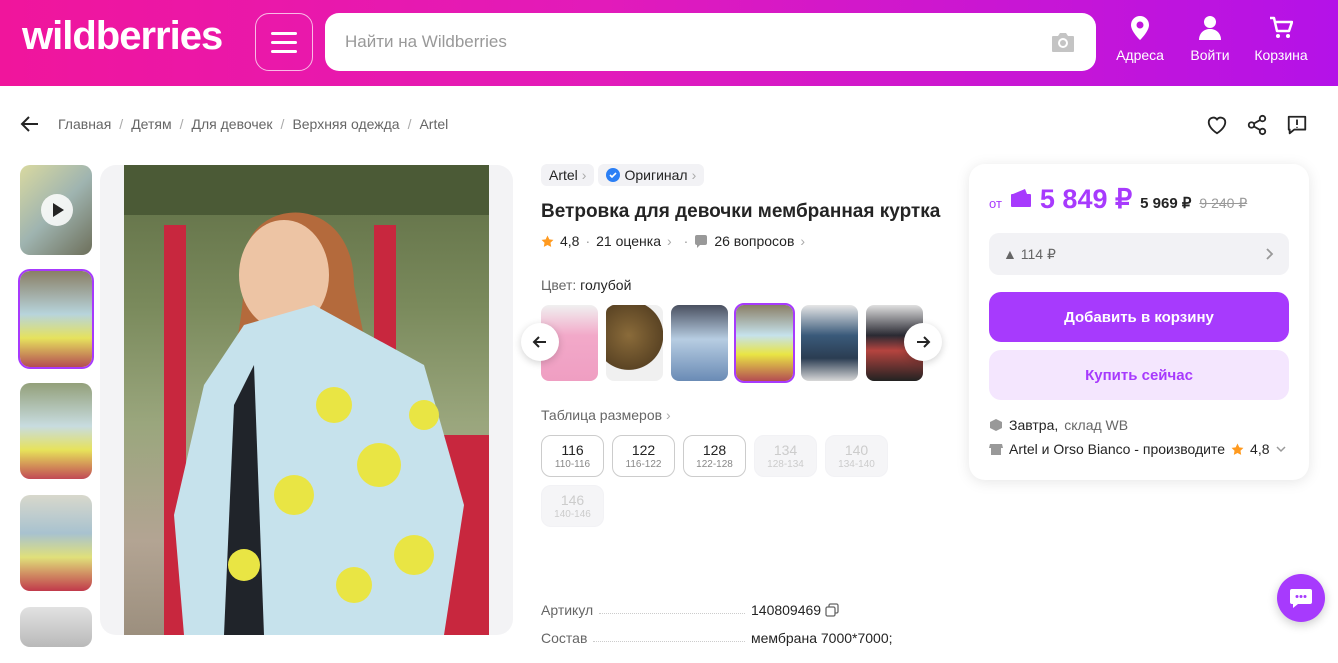 This screenshot has height=663, width=1338. I want to click on location-icon, so click(1140, 28).